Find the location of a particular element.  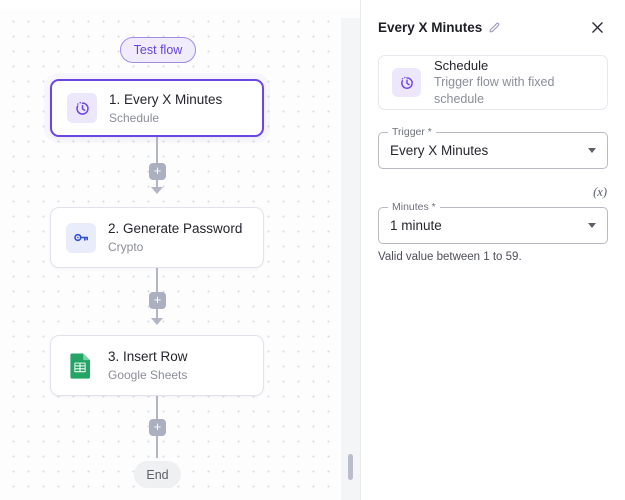

insert-variable-icon: (x) is located at coordinates (600, 192).